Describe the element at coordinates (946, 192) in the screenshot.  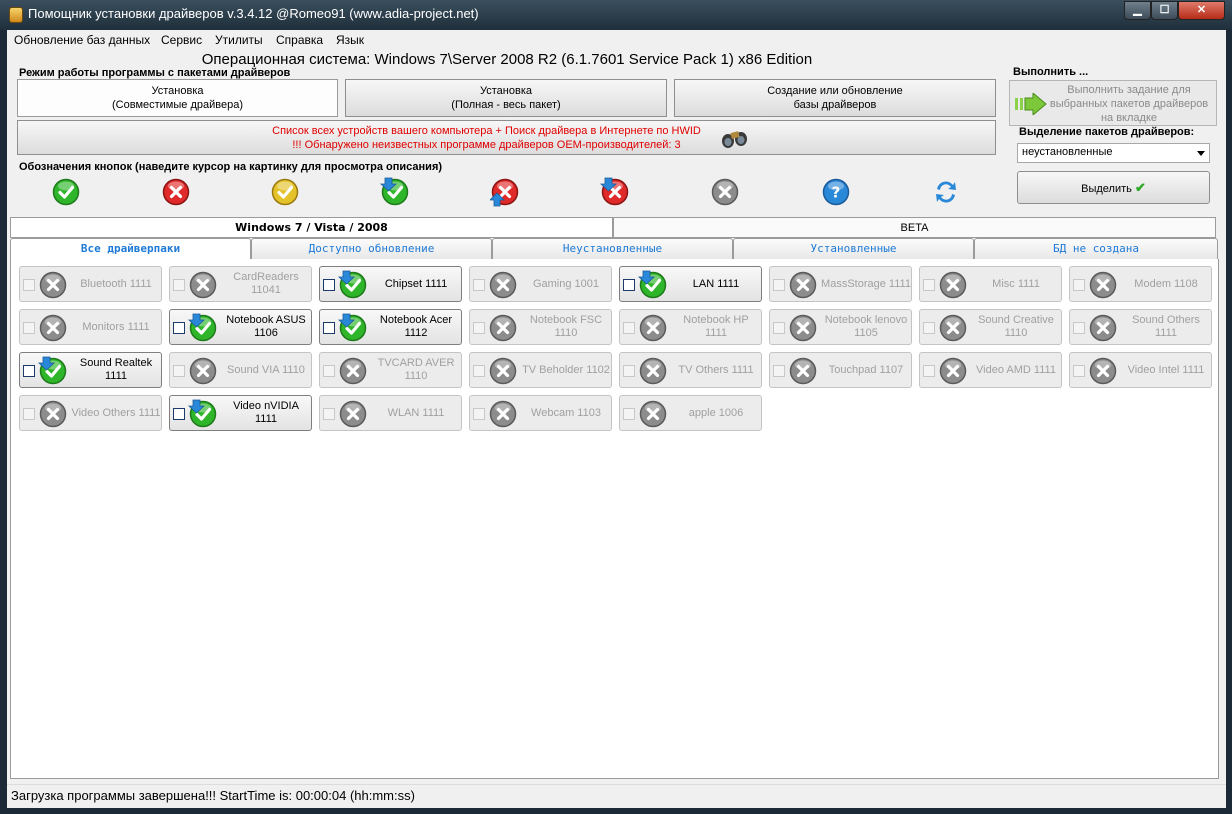
I see `refresh-icon` at that location.